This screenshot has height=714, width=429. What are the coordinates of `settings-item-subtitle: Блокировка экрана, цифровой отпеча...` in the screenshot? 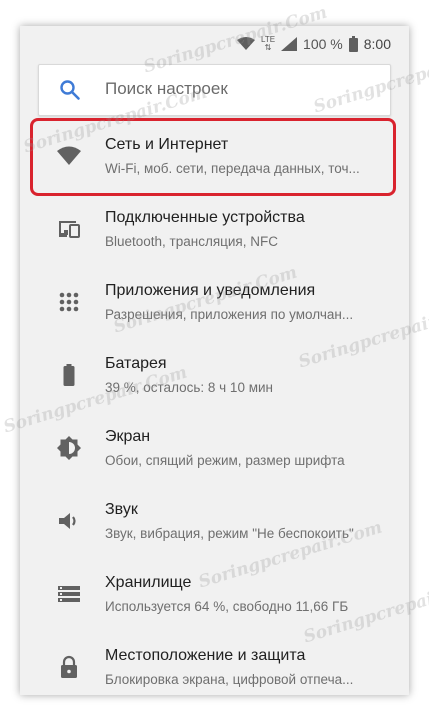 It's located at (229, 679).